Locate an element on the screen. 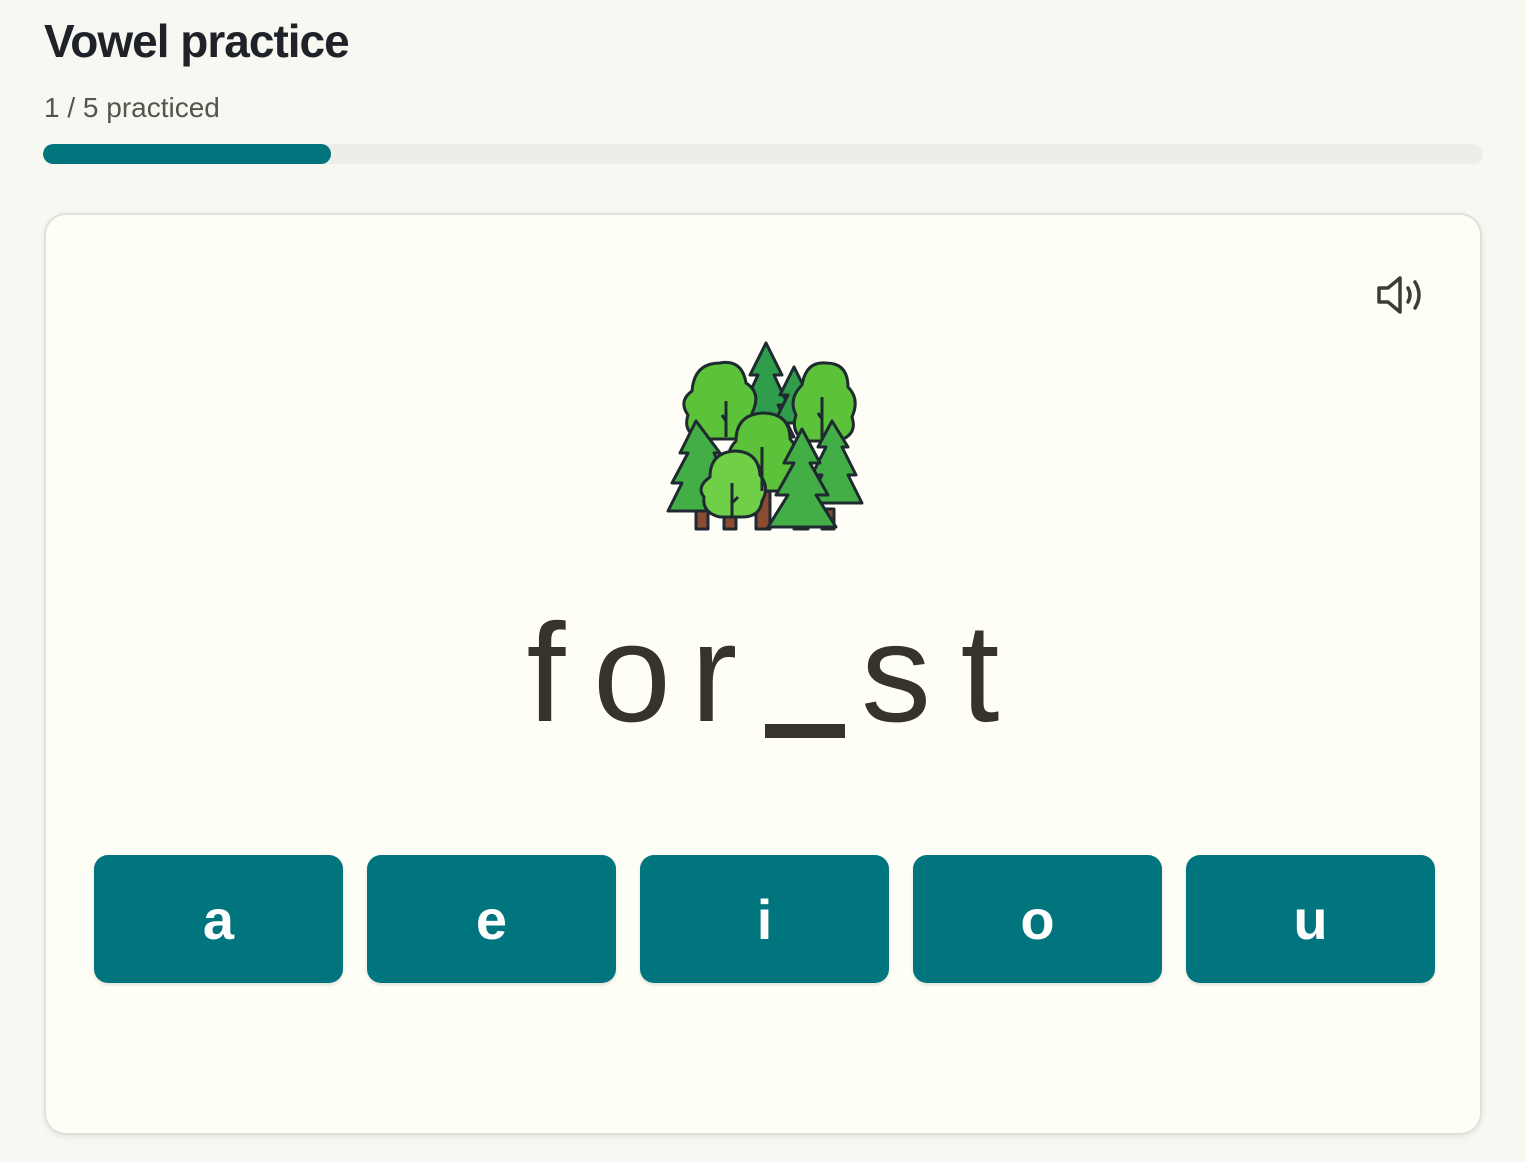  vowel-choices: a e i o u is located at coordinates (764, 919).